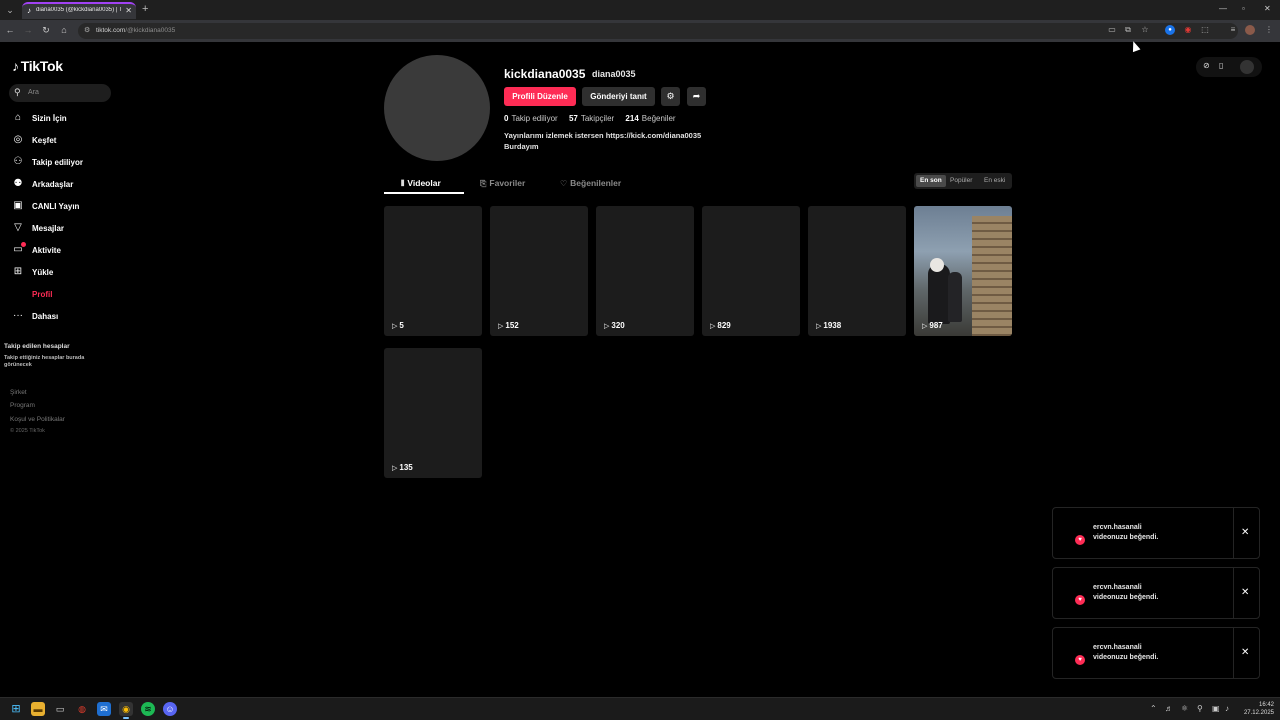  I want to click on video-card: ▷ 152, so click(539, 271).